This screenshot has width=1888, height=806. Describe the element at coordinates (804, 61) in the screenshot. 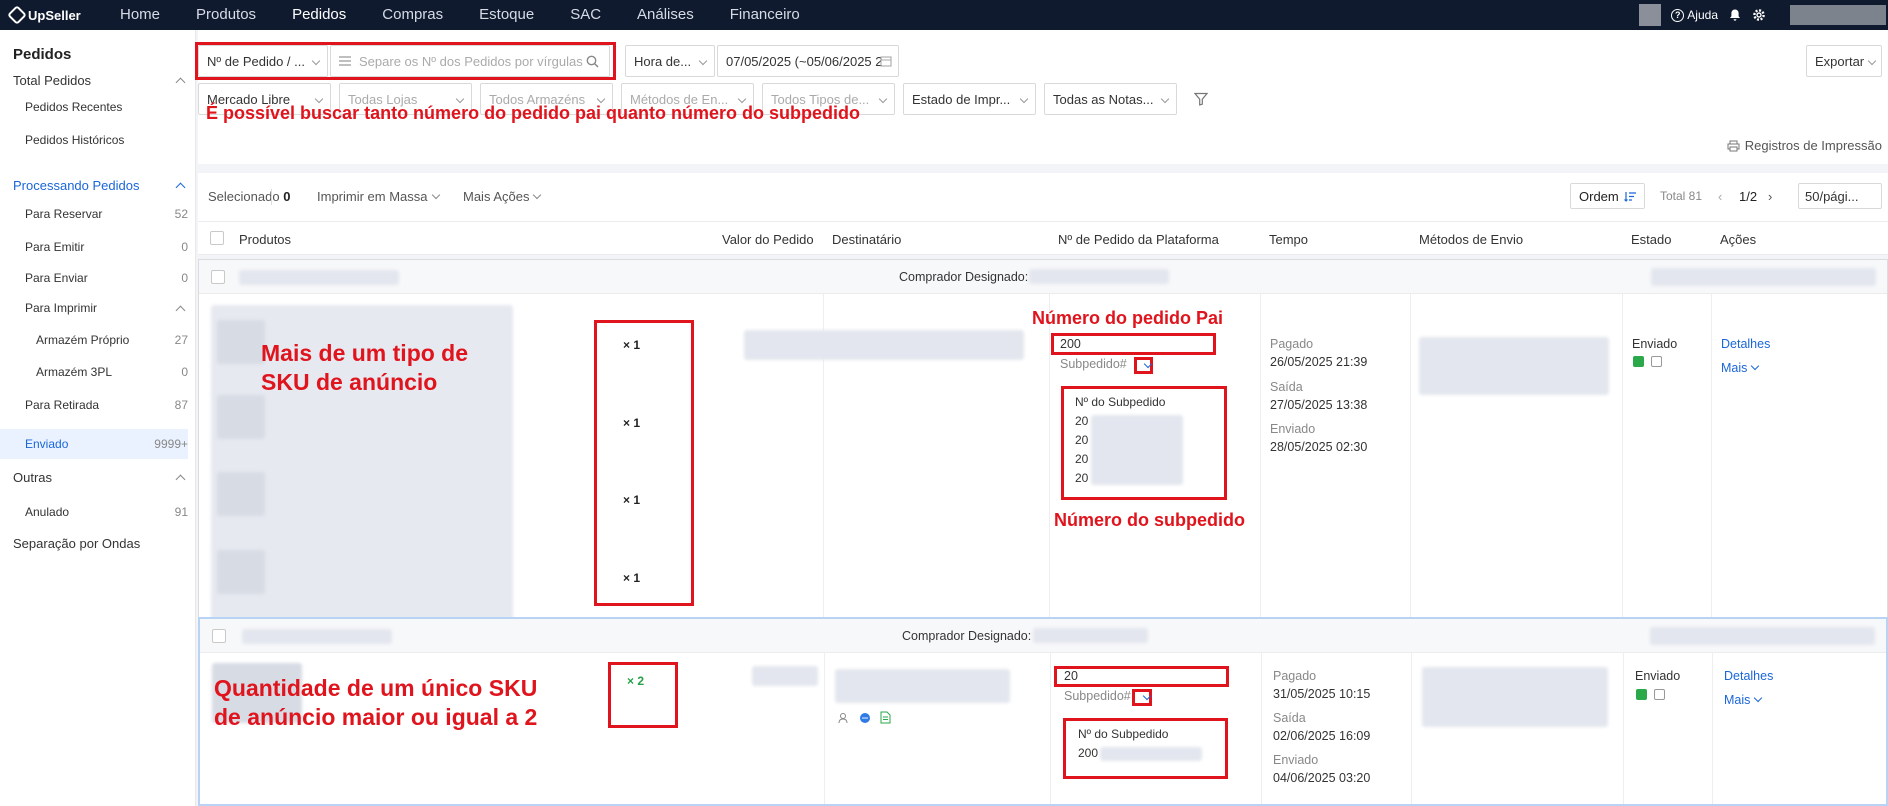

I see `date-range-value: 07/05/2025 (~05/06/2025 2` at that location.